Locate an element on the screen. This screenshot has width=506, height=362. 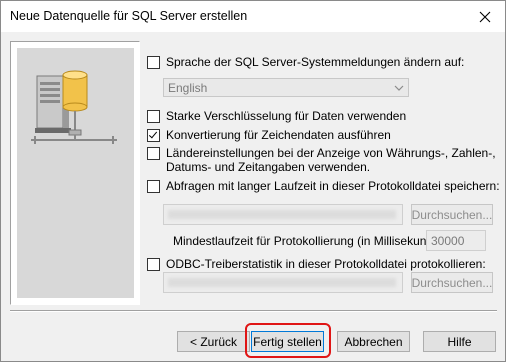
logfile-path-redacted is located at coordinates (282, 214).